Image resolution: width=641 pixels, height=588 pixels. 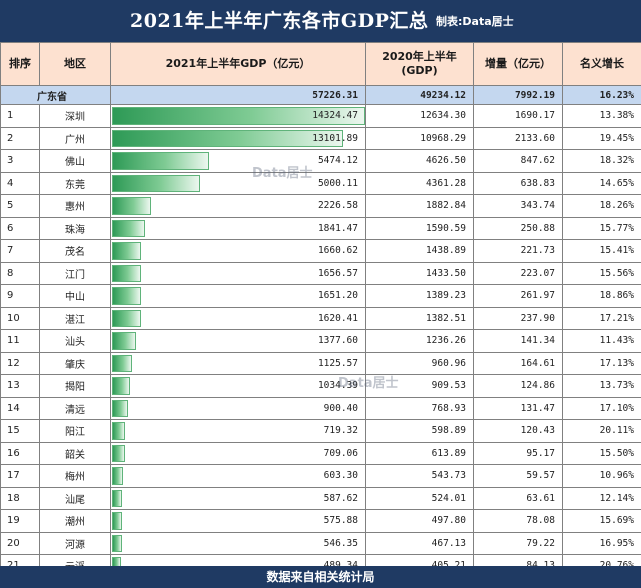 I want to click on growth-cell: 19.45%, so click(x=601, y=138).